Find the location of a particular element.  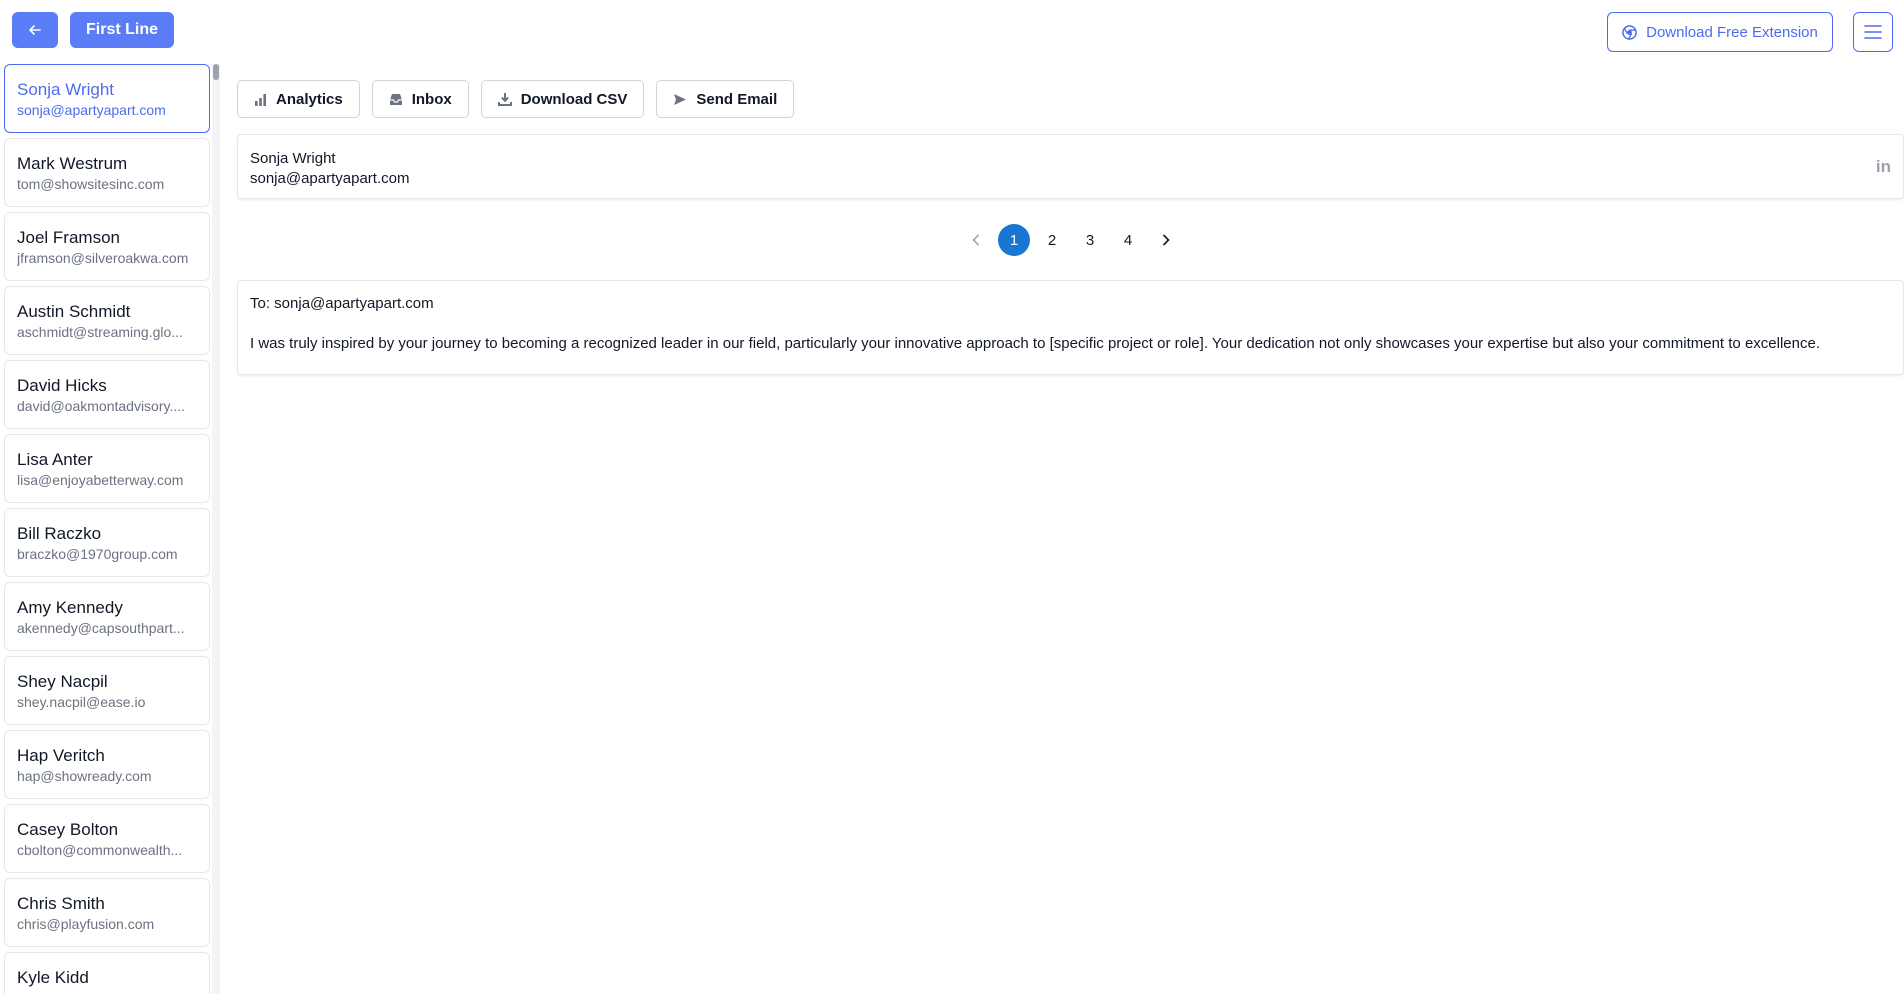

next-page-button is located at coordinates (1166, 240).